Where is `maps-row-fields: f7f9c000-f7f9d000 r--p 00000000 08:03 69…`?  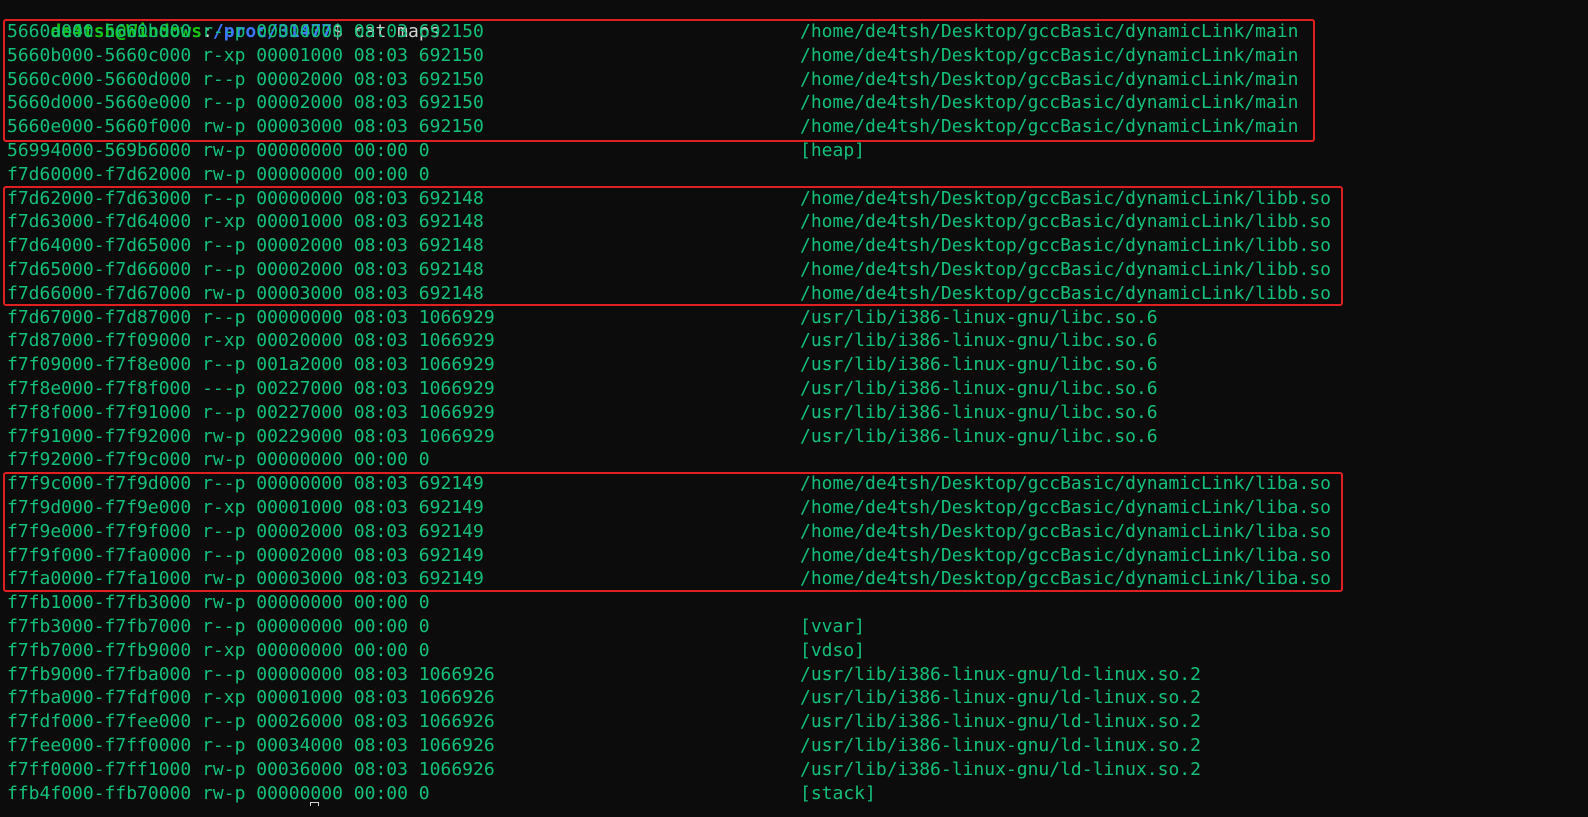
maps-row-fields: f7f9c000-f7f9d000 r--p 00000000 08:03 69… is located at coordinates (245, 484).